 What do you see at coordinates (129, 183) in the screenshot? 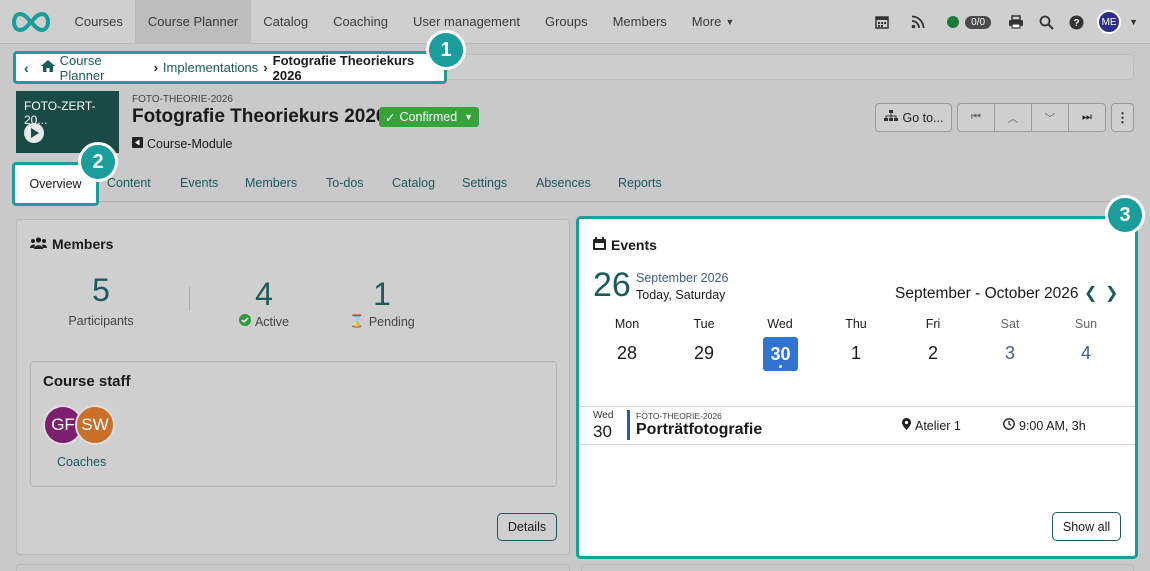
I see `tab-content: Content` at bounding box center [129, 183].